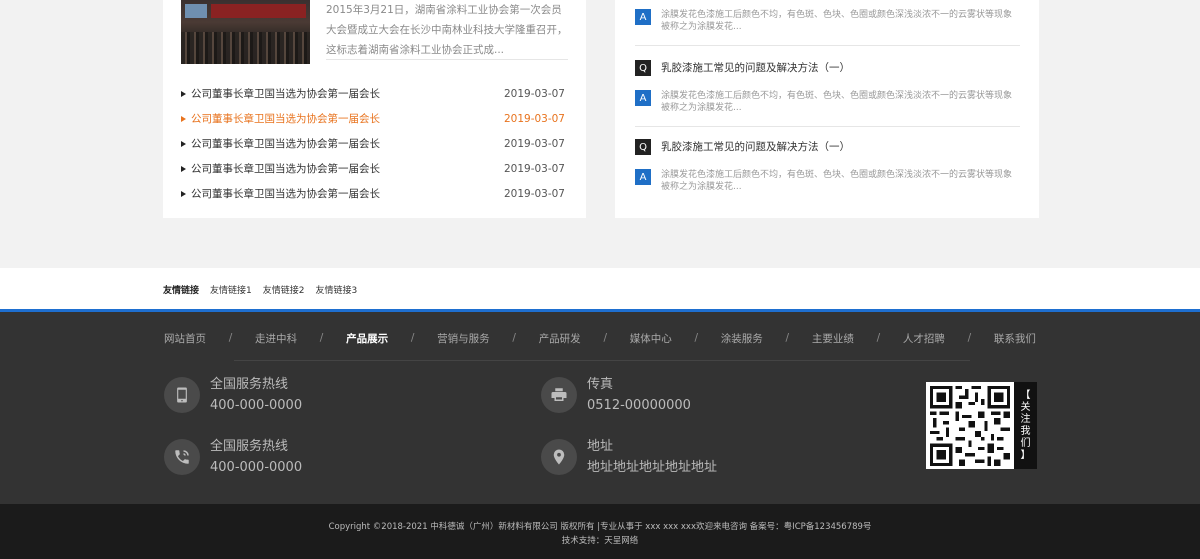 This screenshot has height=559, width=1200. I want to click on location-pin-icon, so click(559, 457).